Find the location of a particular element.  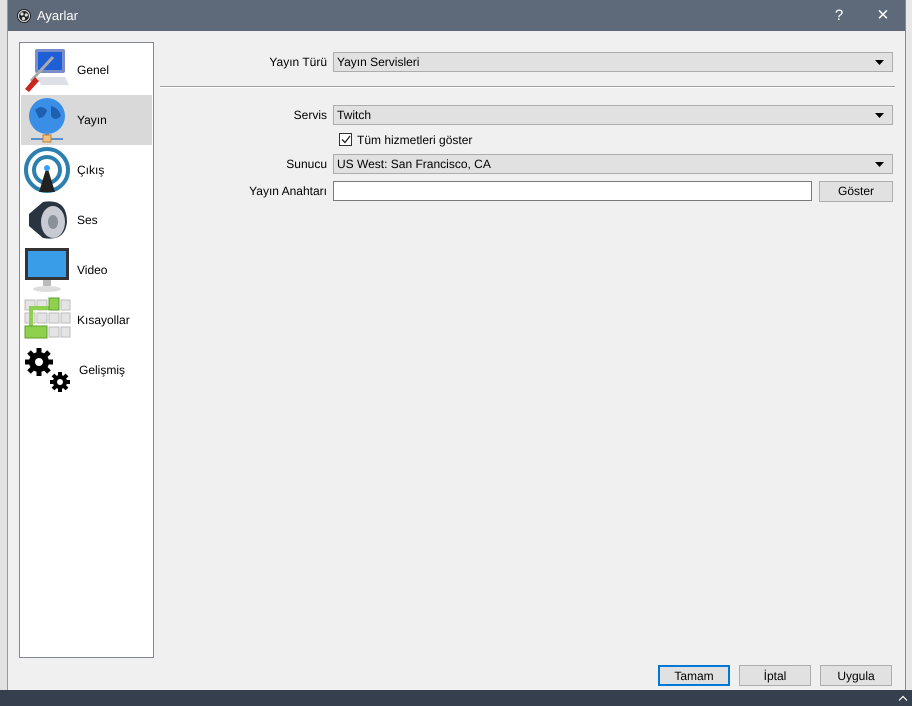

monitor-icon is located at coordinates (47, 270).